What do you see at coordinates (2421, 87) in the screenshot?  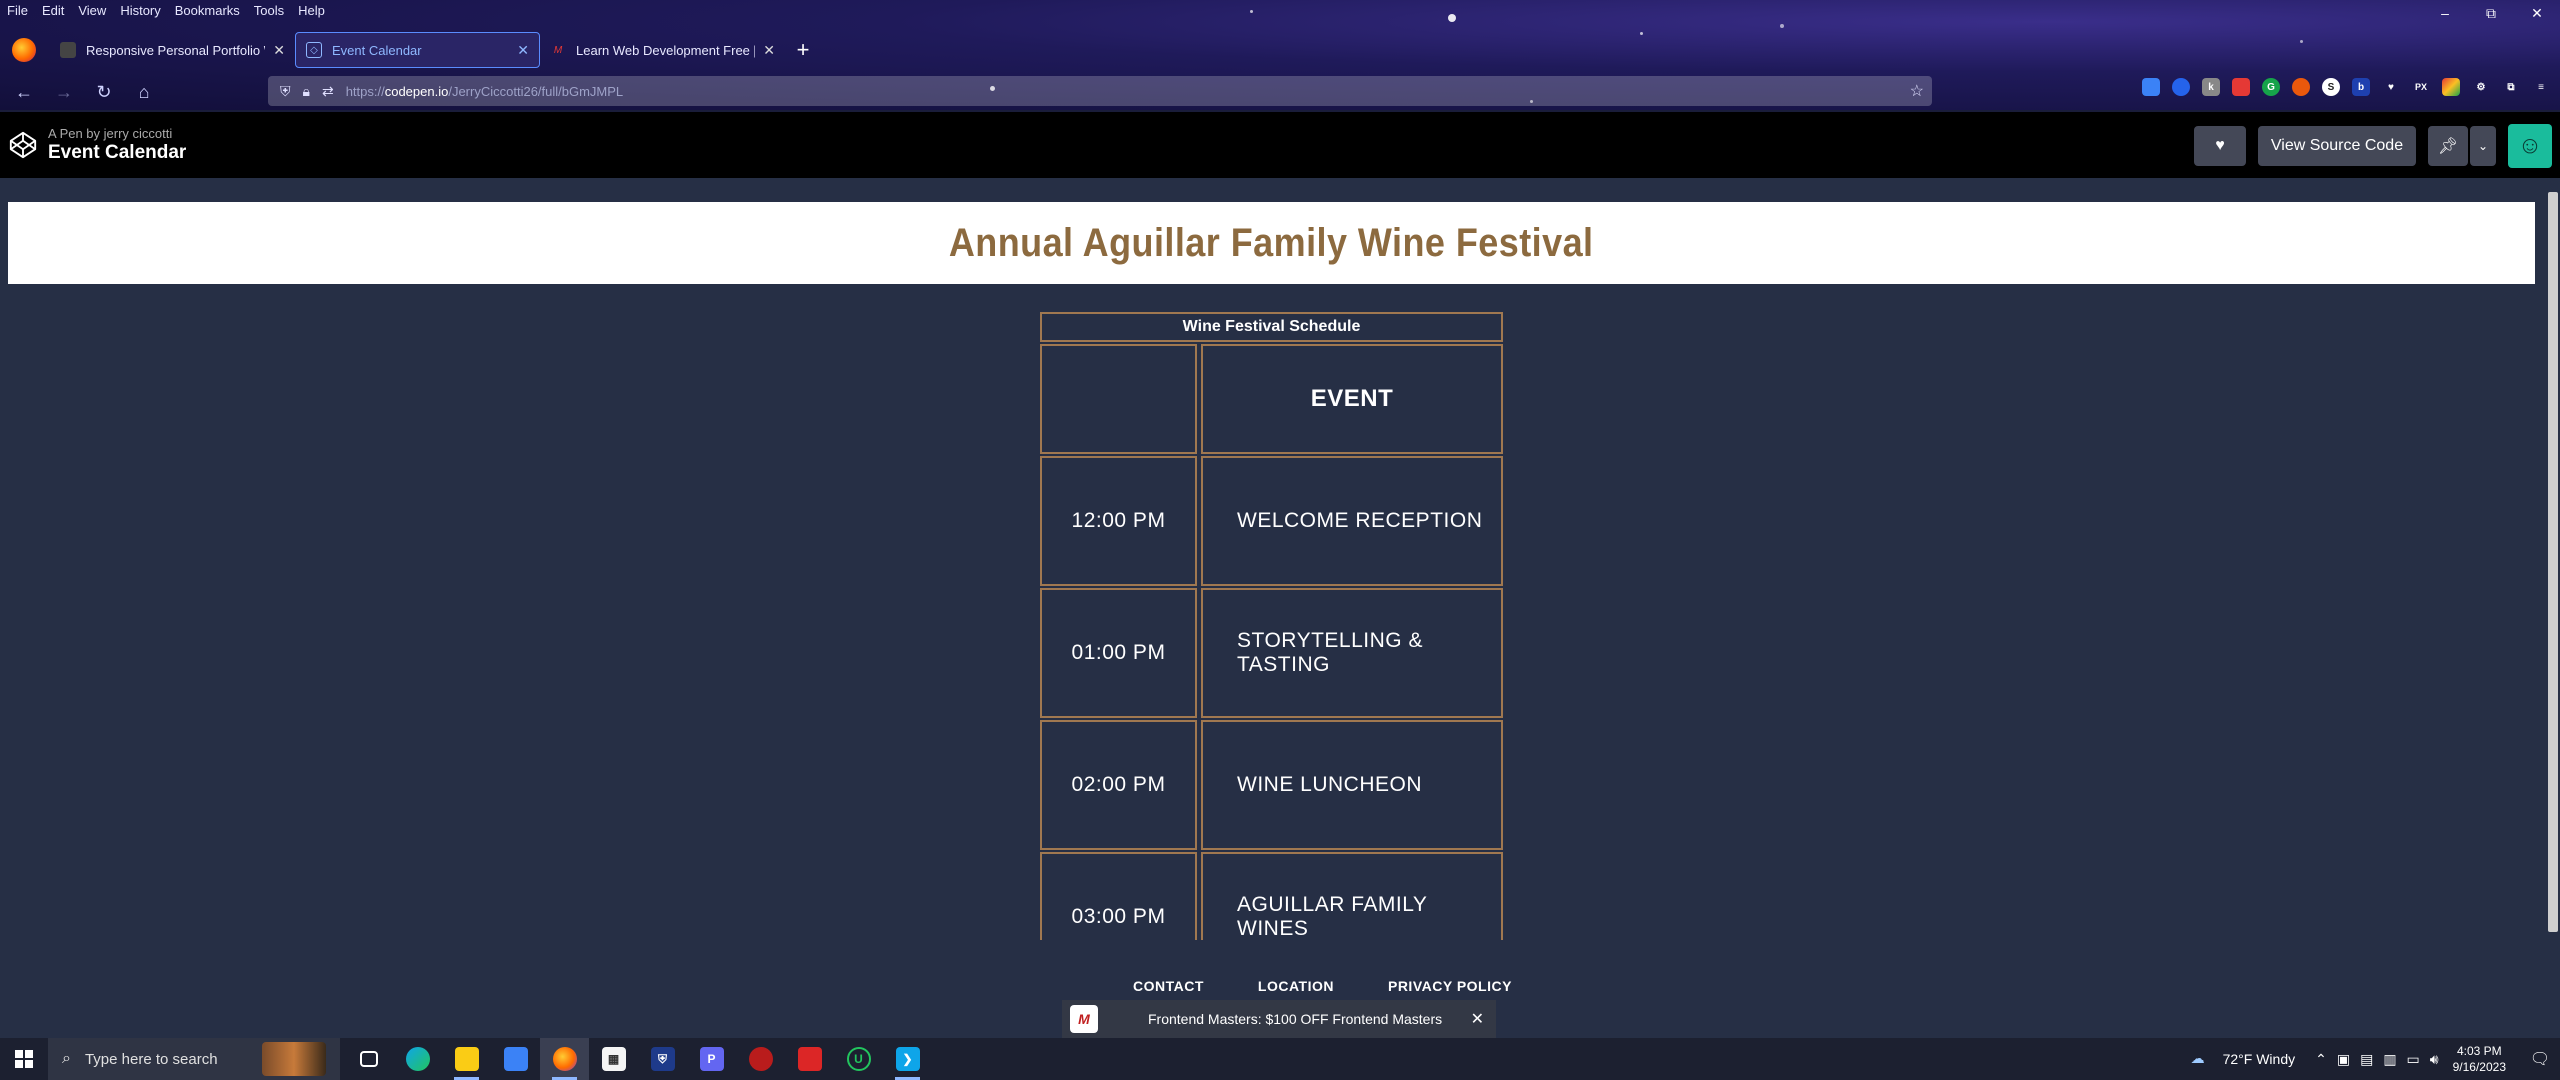 I see `px-ext-icon: PX` at bounding box center [2421, 87].